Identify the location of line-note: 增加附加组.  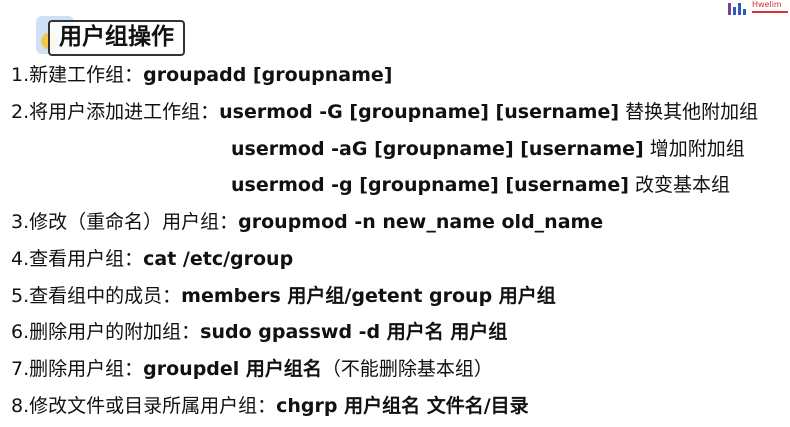
(694, 149).